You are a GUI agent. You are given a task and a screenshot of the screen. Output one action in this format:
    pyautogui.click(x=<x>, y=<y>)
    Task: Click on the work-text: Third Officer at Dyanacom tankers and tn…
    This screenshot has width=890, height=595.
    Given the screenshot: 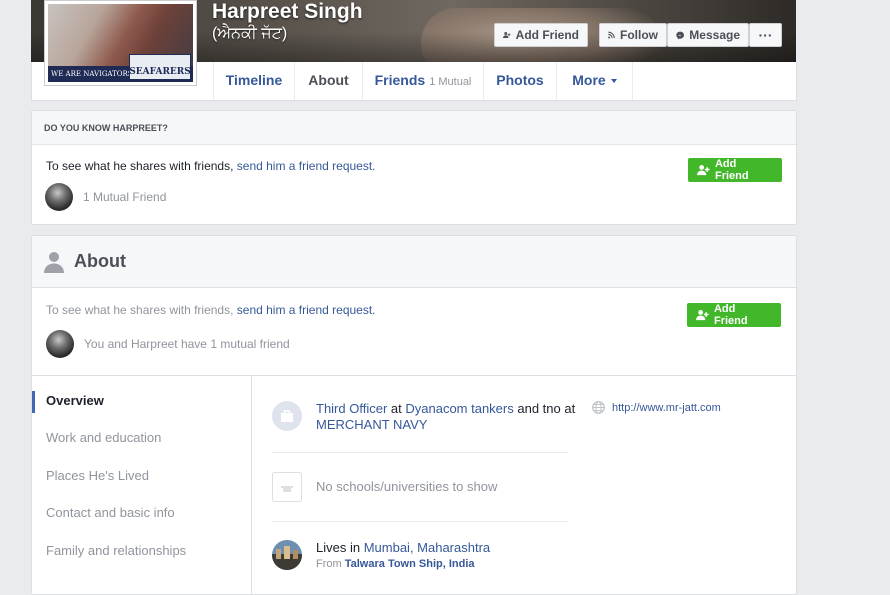 What is the action you would take?
    pyautogui.click(x=446, y=416)
    